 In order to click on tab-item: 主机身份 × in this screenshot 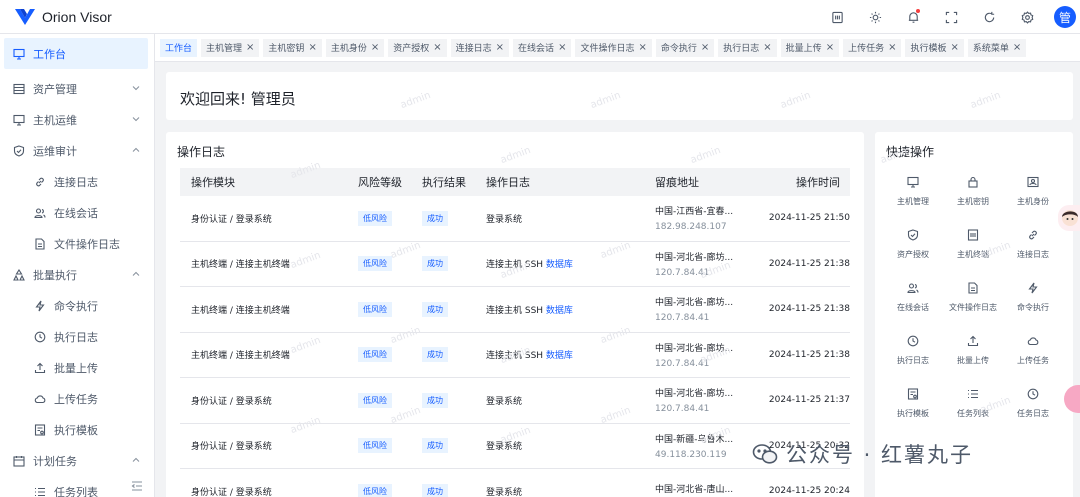, I will do `click(355, 47)`.